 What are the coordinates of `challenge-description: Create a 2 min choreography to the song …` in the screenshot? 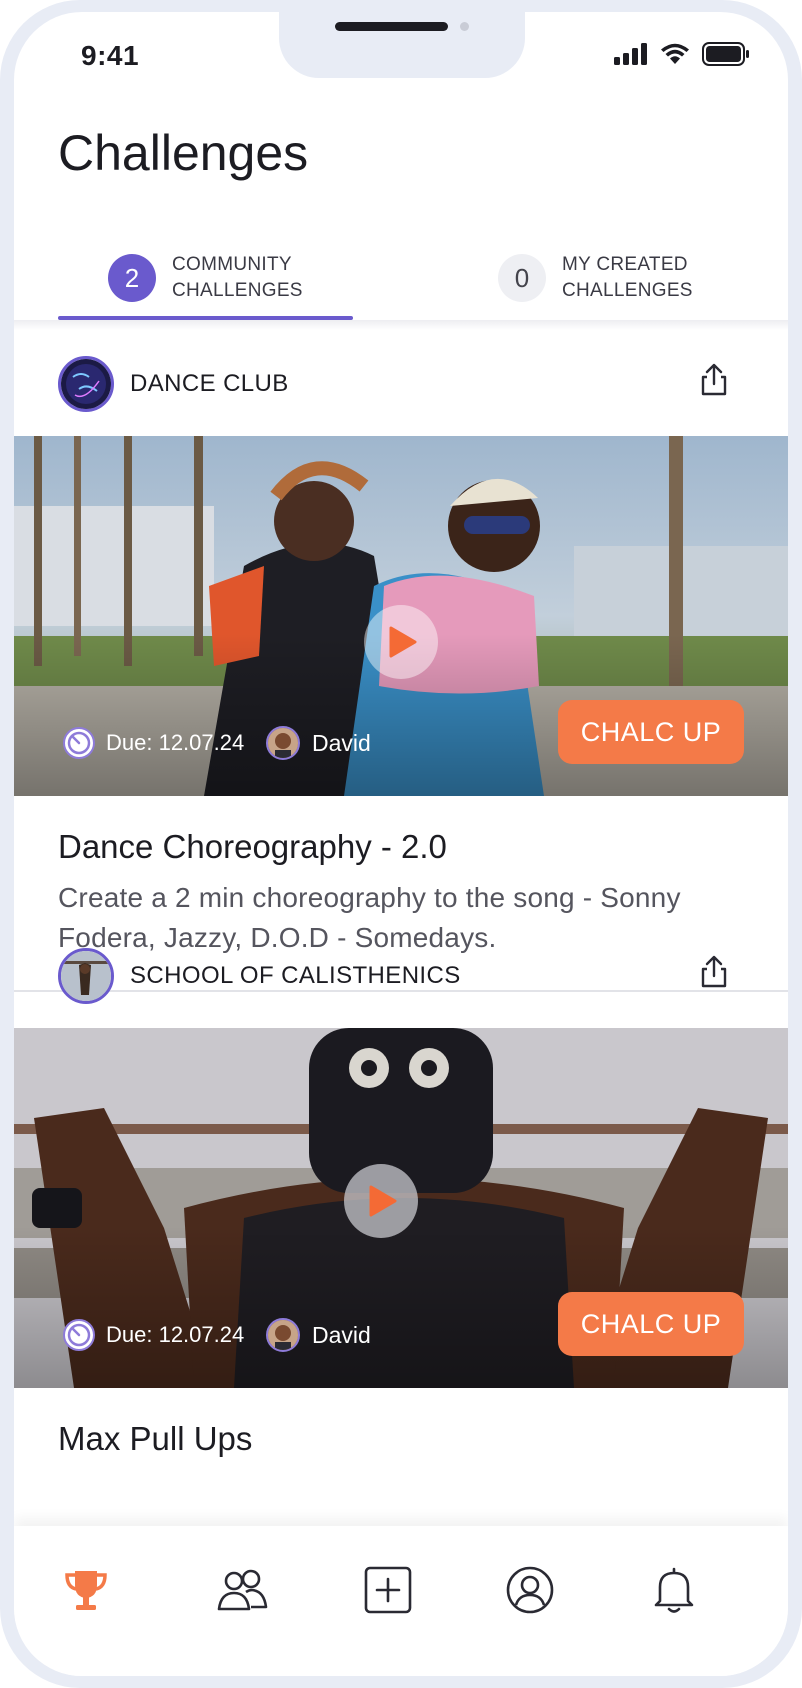 It's located at (369, 917).